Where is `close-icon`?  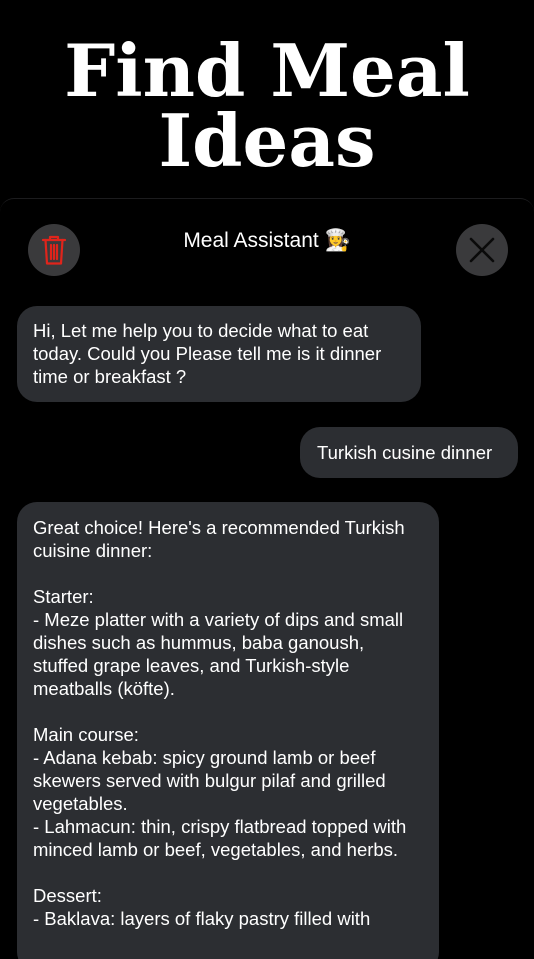 close-icon is located at coordinates (482, 250).